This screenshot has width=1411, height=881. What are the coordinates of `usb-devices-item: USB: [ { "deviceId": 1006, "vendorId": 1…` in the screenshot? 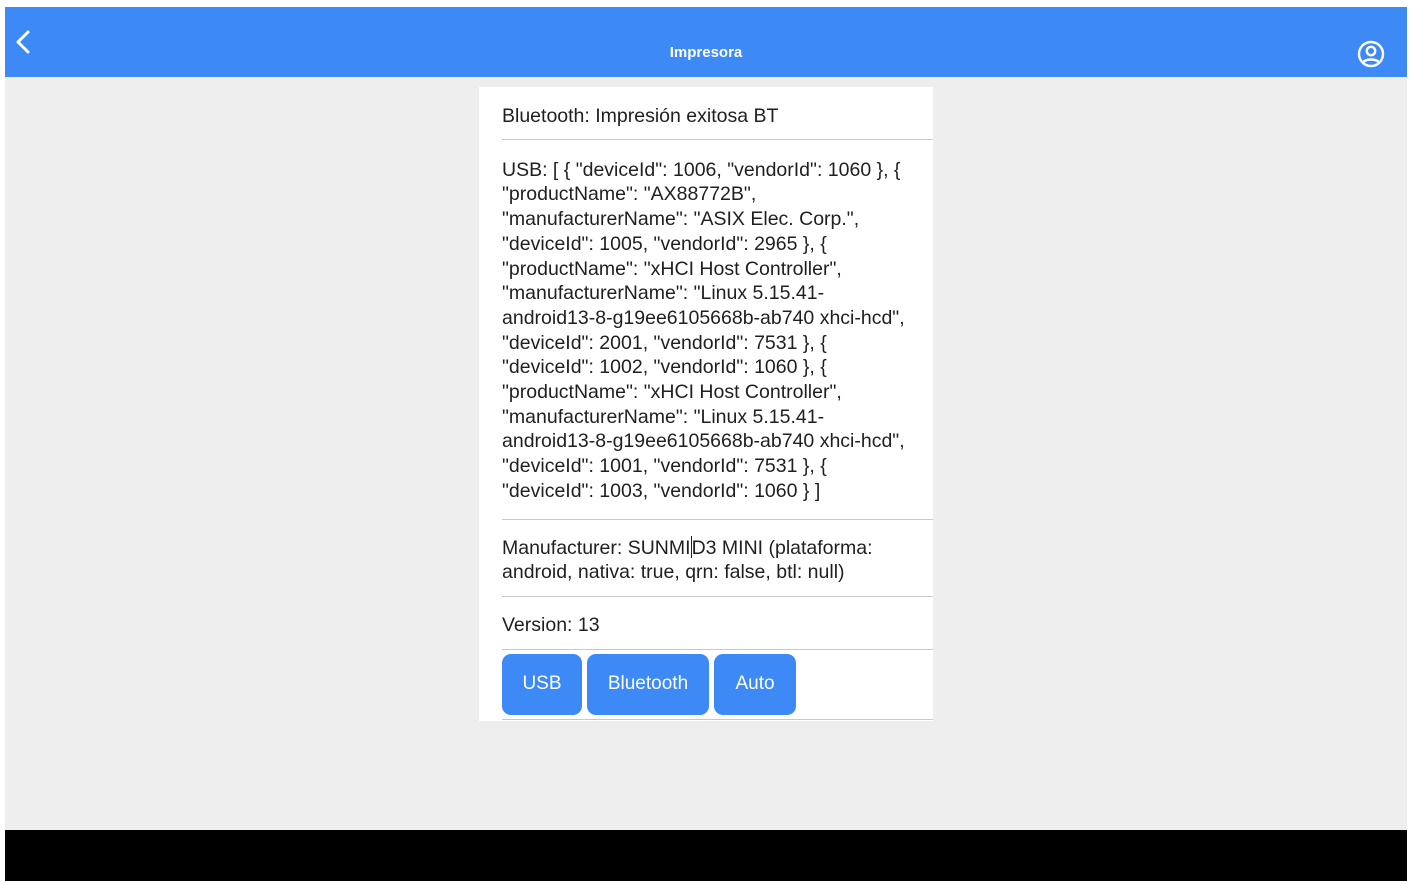 It's located at (717, 330).